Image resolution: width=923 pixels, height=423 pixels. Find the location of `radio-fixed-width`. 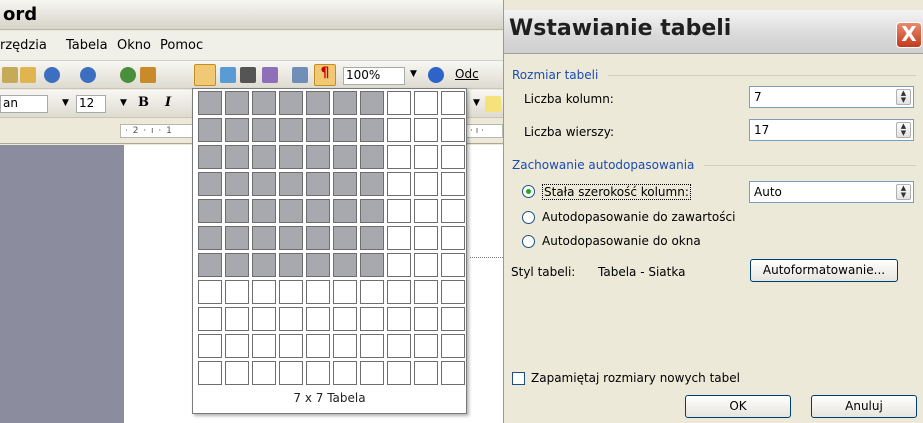

radio-fixed-width is located at coordinates (528, 191).